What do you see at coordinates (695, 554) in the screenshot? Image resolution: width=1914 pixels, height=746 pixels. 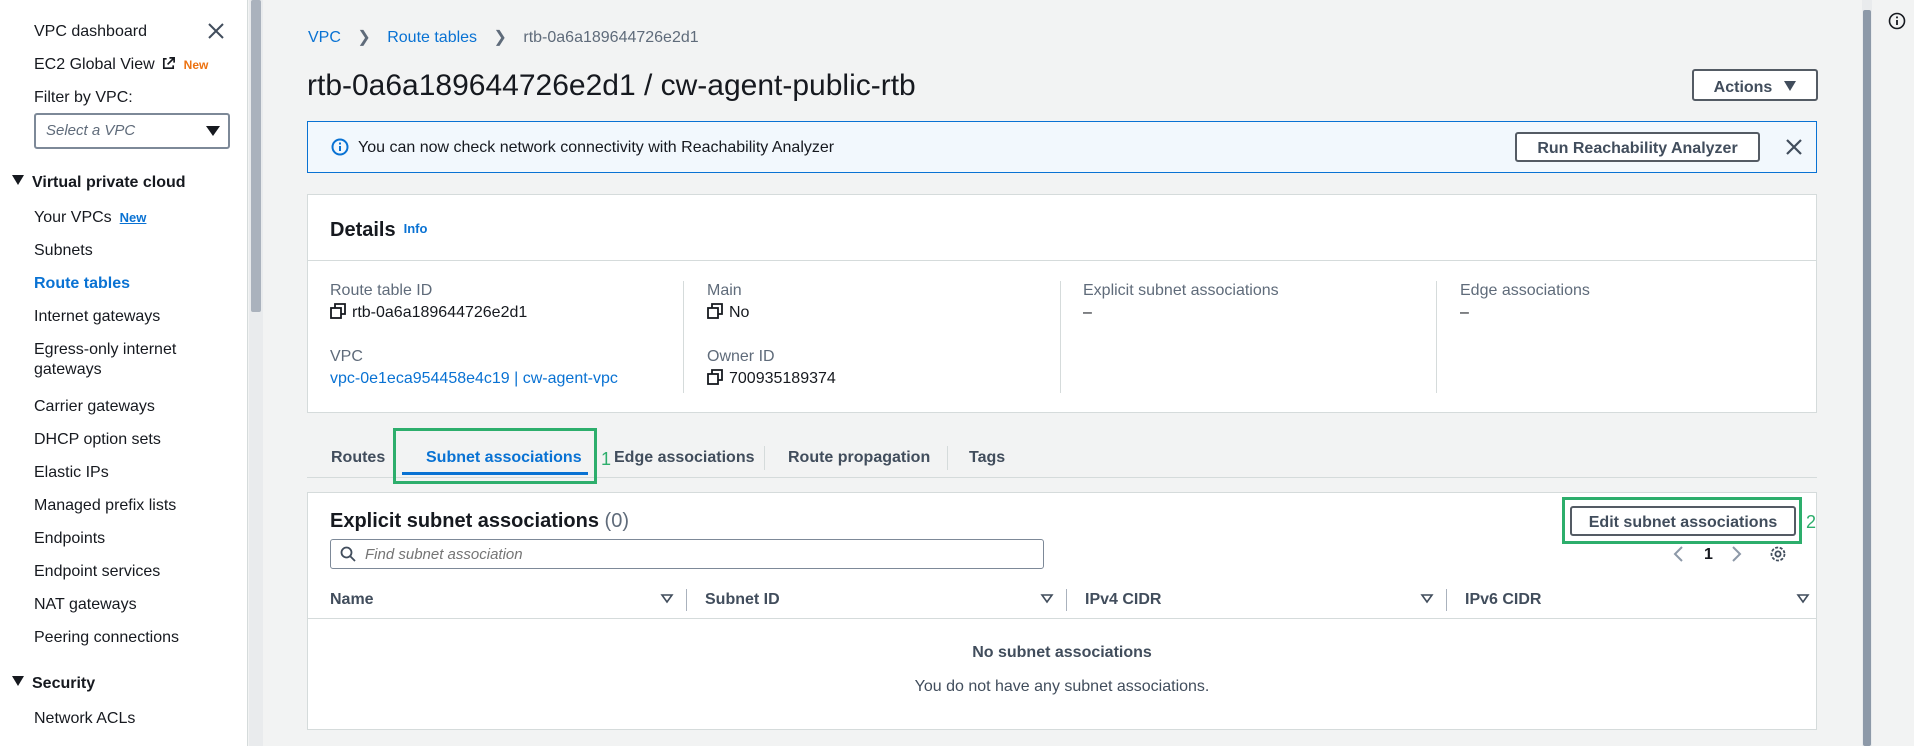 I see `search-input` at bounding box center [695, 554].